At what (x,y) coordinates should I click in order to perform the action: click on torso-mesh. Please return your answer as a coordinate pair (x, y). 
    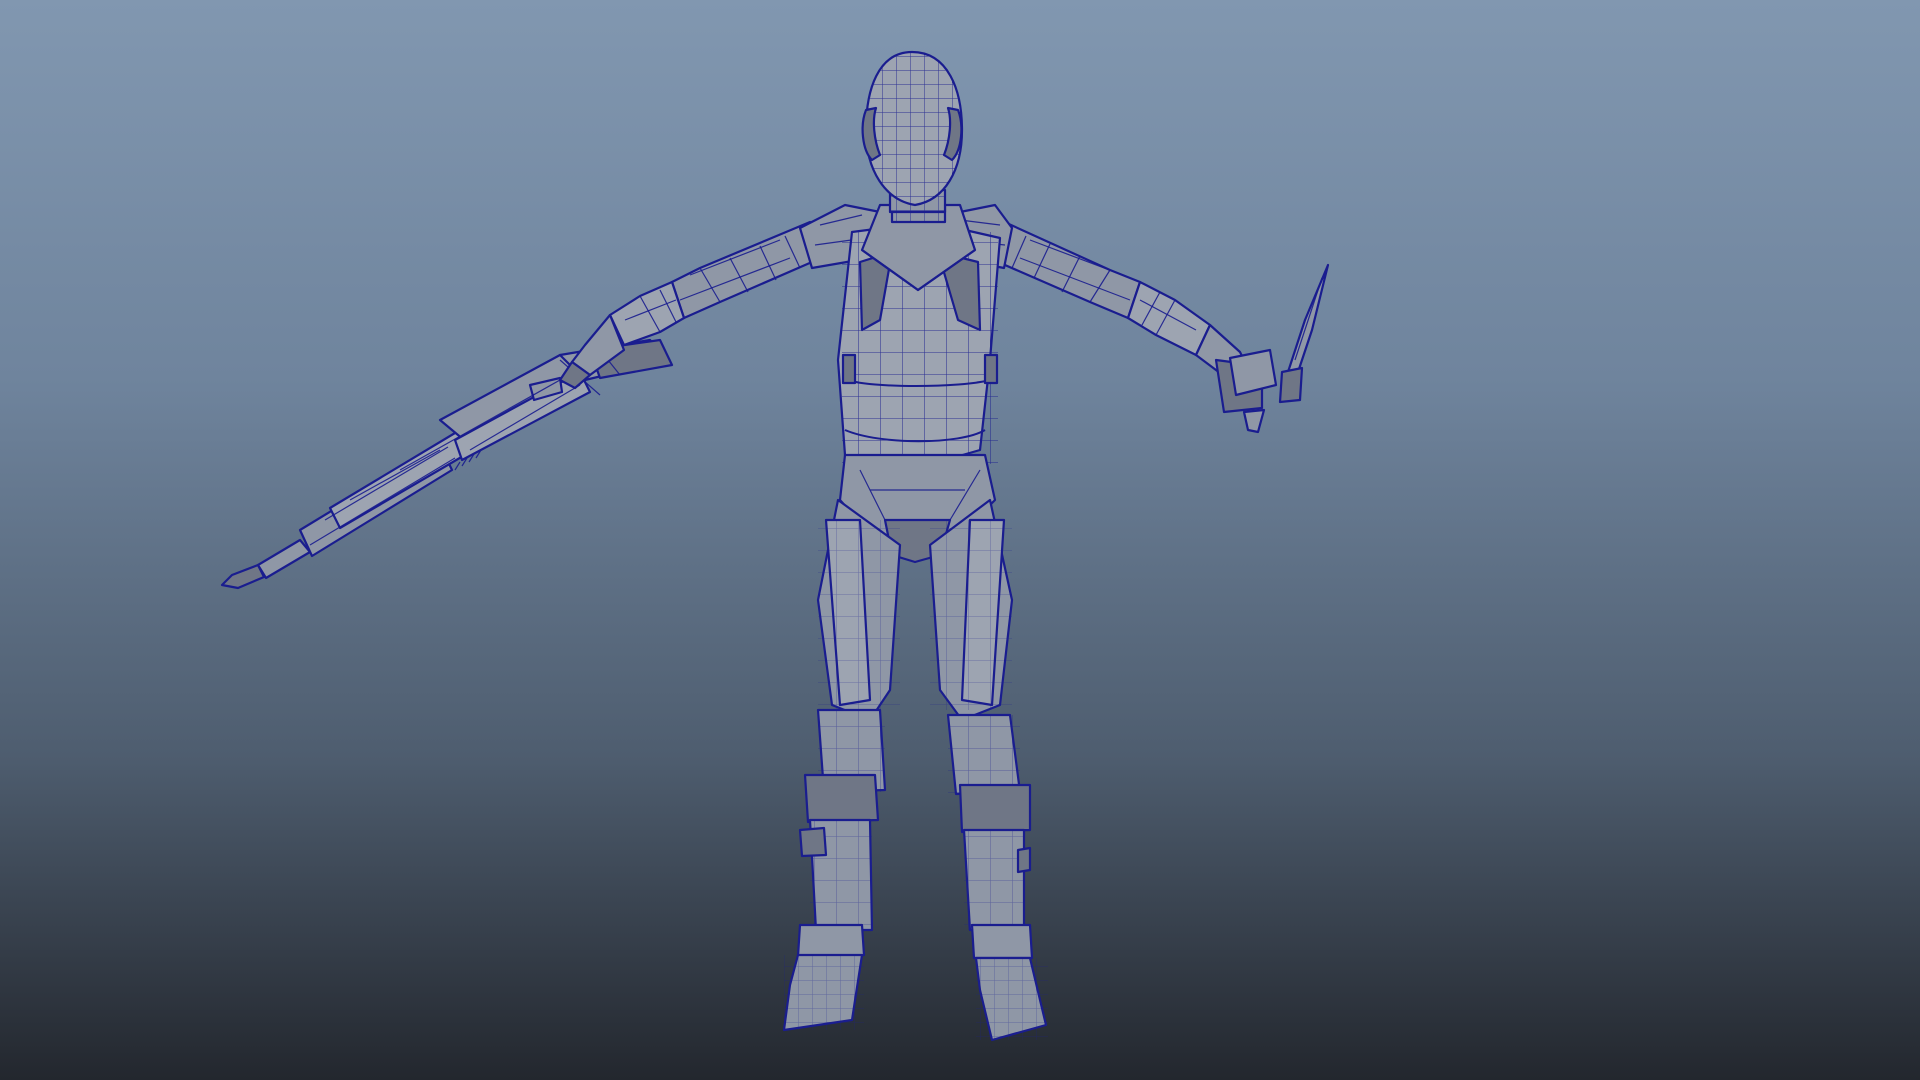
    Looking at the image, I should click on (919, 337).